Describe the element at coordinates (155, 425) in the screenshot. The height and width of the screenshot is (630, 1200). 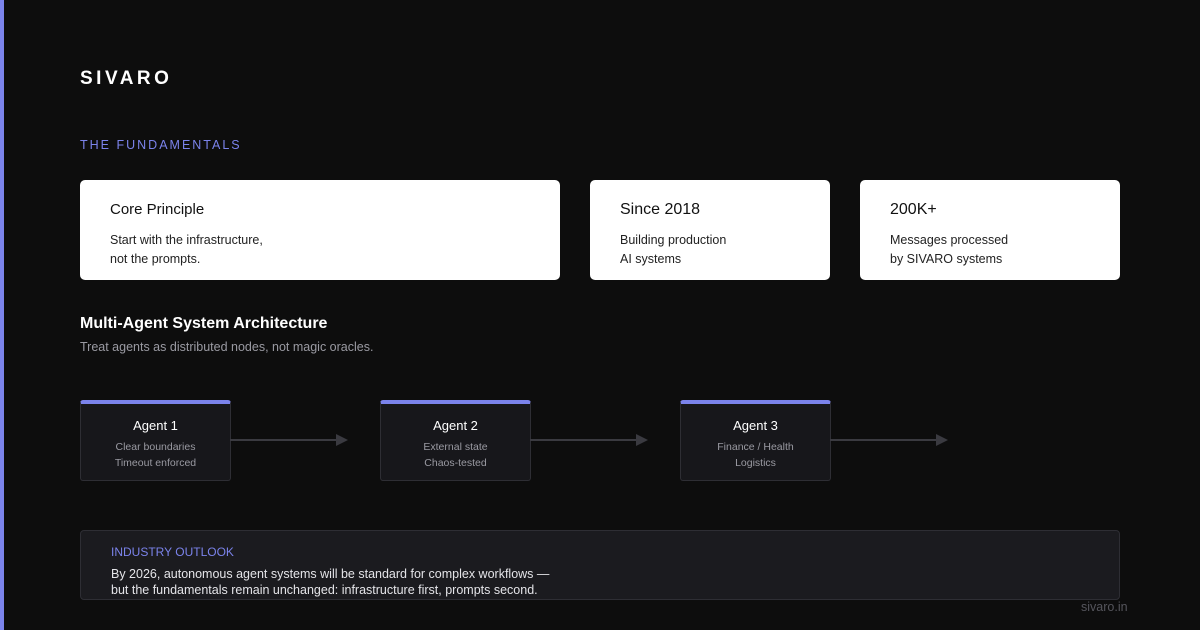
I see `agent-name: Agent 1` at that location.